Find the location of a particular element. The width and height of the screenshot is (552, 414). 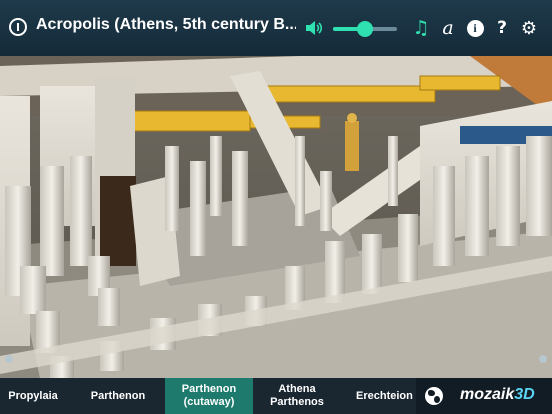

volume-slider is located at coordinates (365, 29).